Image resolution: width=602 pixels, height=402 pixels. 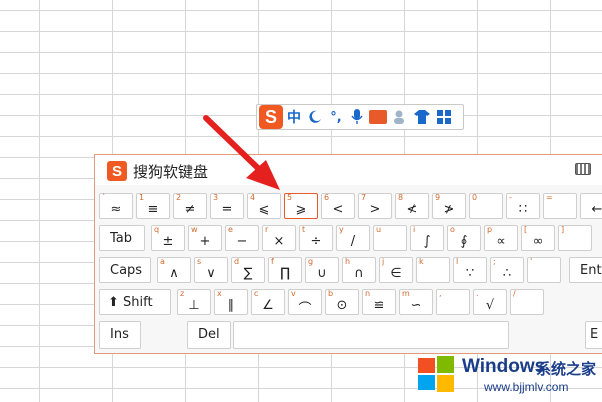 I want to click on microphone-icon, so click(x=357, y=117).